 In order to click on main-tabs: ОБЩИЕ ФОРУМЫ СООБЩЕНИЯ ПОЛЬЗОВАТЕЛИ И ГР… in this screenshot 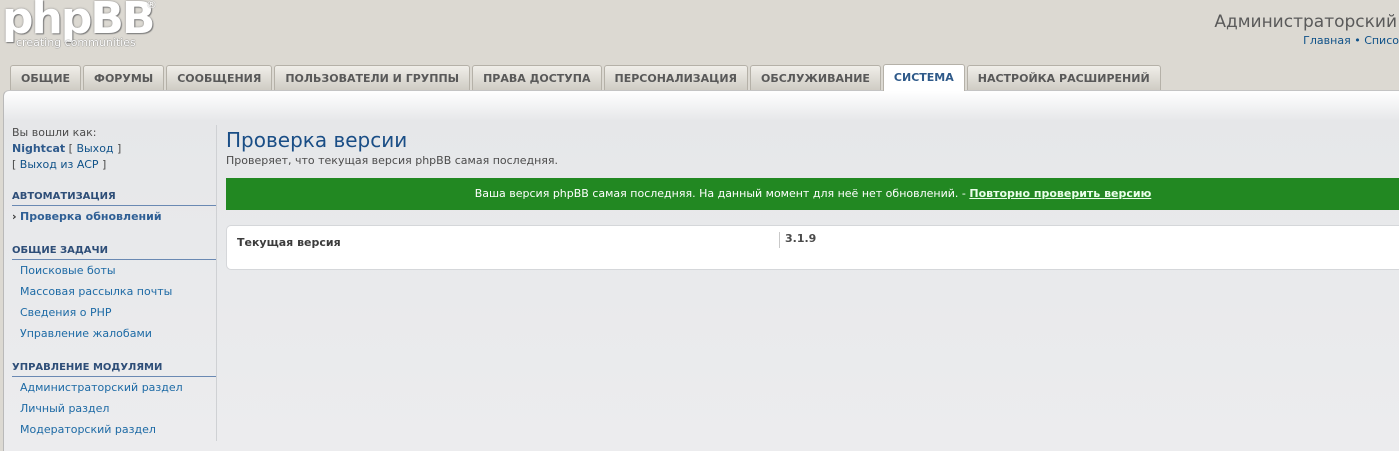, I will do `click(585, 77)`.